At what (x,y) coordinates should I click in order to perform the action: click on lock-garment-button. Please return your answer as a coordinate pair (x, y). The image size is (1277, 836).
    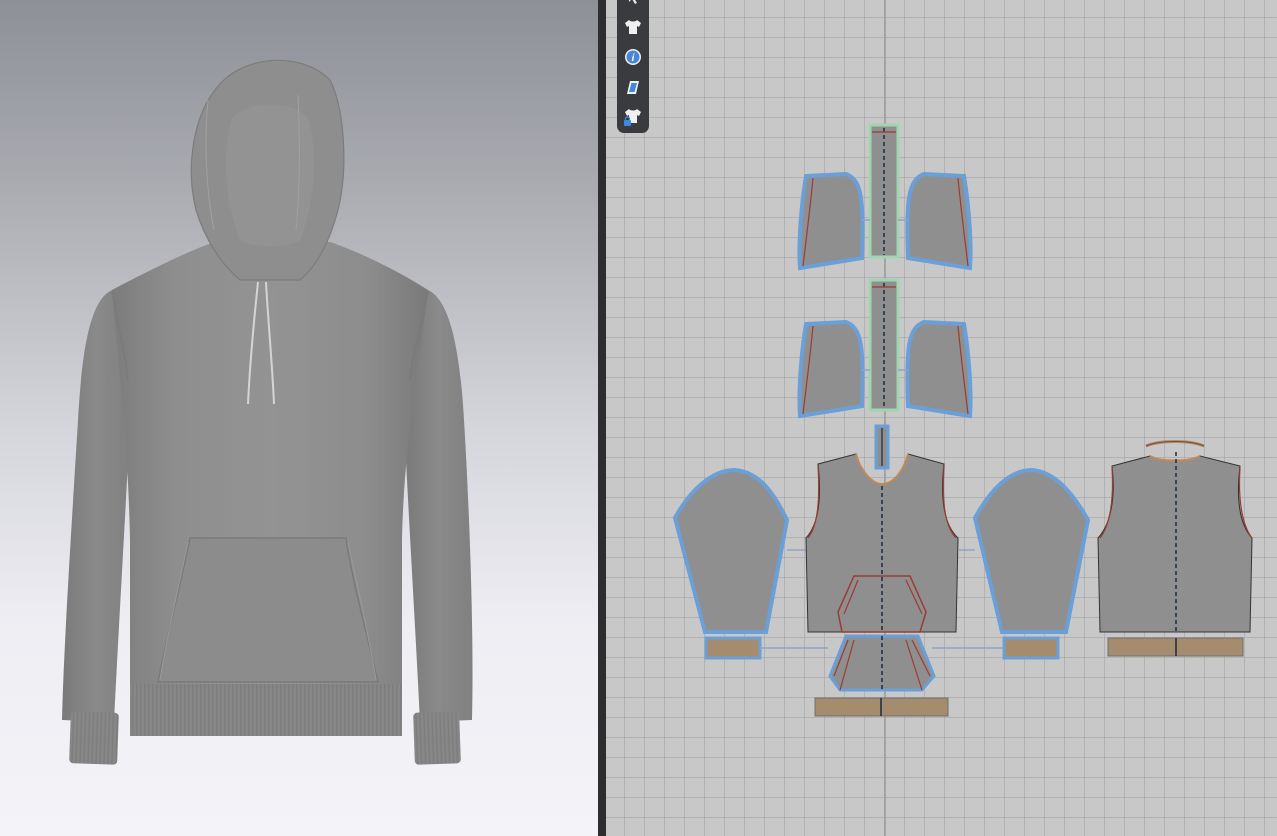
    Looking at the image, I should click on (633, 117).